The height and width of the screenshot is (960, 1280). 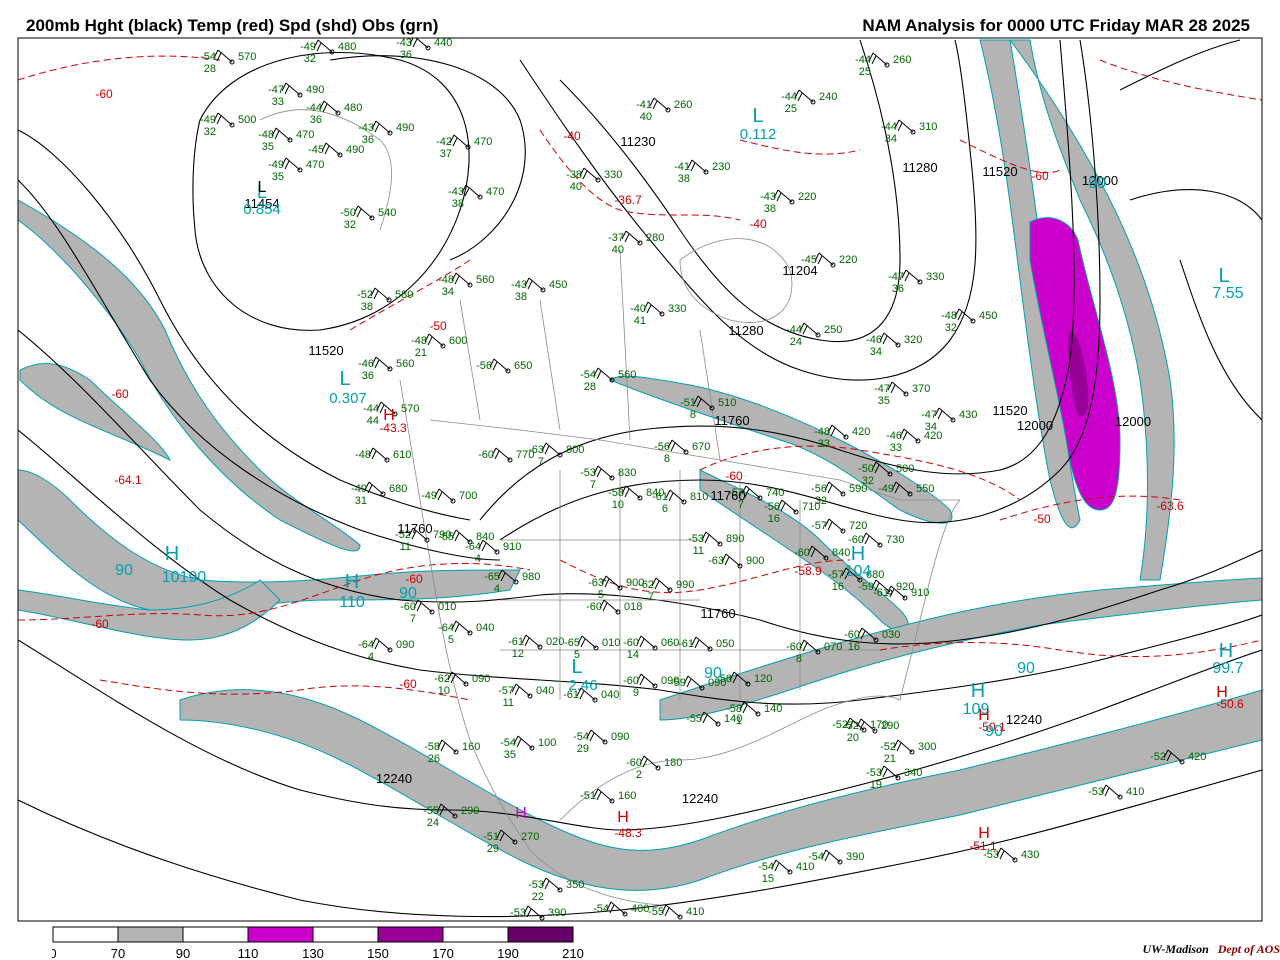 What do you see at coordinates (673, 763) in the screenshot?
I see `station-height: 180` at bounding box center [673, 763].